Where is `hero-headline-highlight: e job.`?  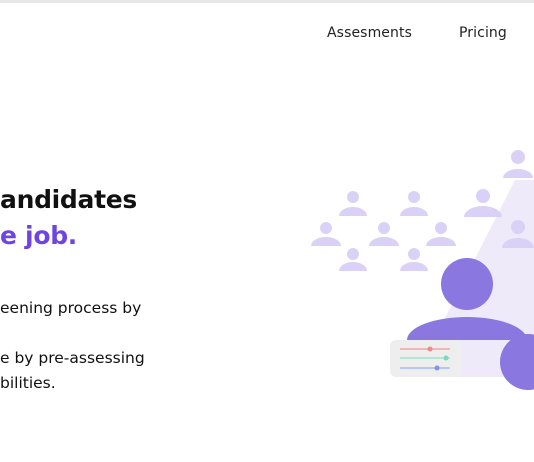
hero-headline-highlight: e job. is located at coordinates (38, 235).